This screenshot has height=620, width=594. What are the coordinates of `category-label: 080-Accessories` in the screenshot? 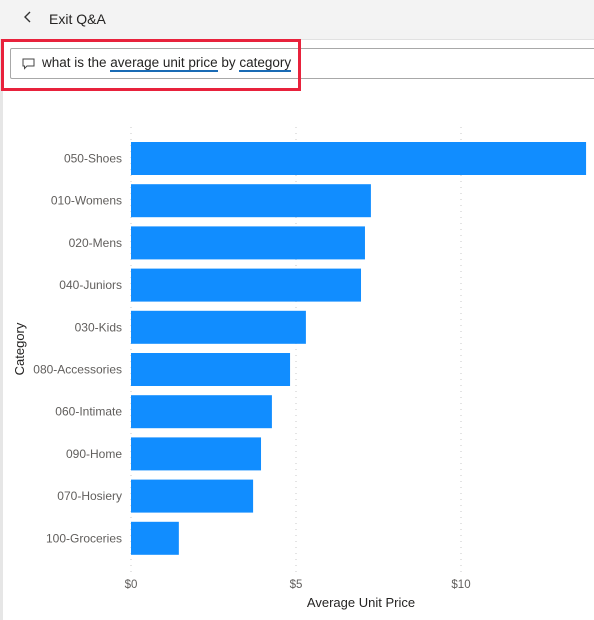 It's located at (77, 370).